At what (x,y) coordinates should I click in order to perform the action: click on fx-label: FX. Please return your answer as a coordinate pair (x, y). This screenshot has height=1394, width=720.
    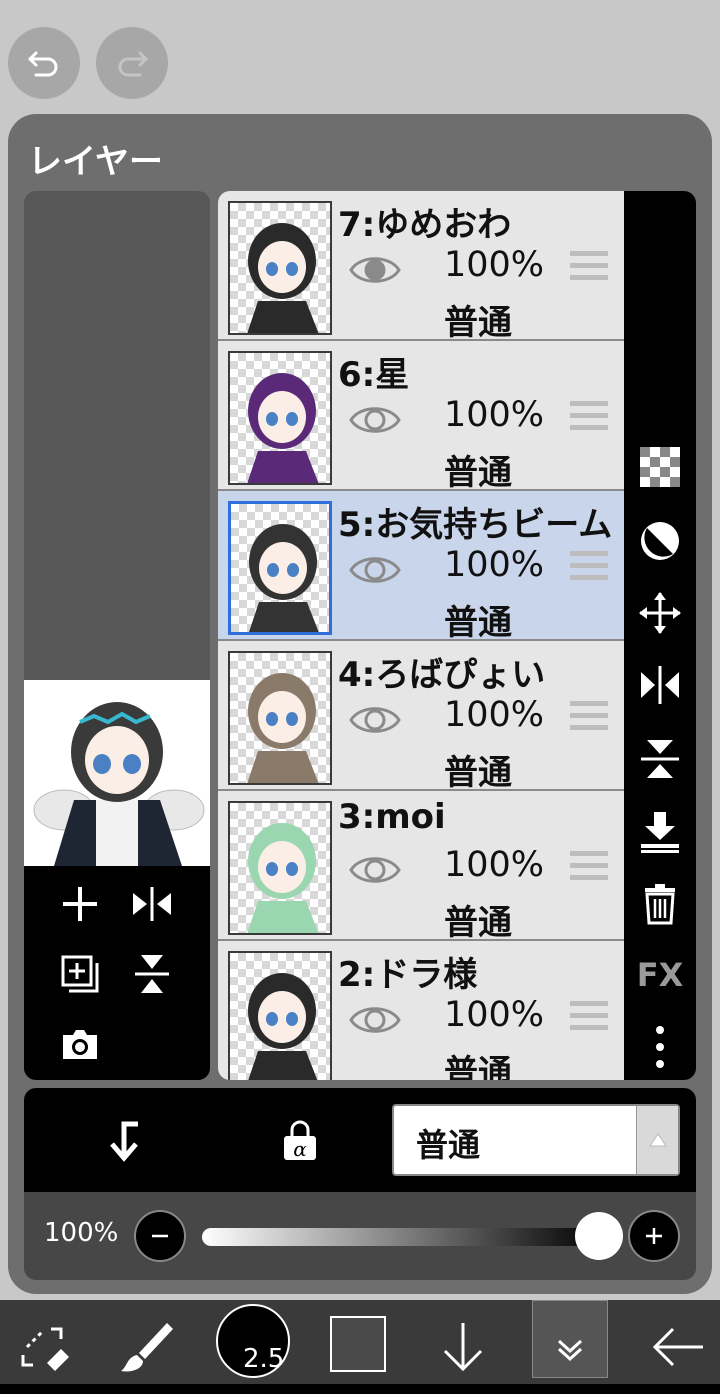
    Looking at the image, I should click on (660, 975).